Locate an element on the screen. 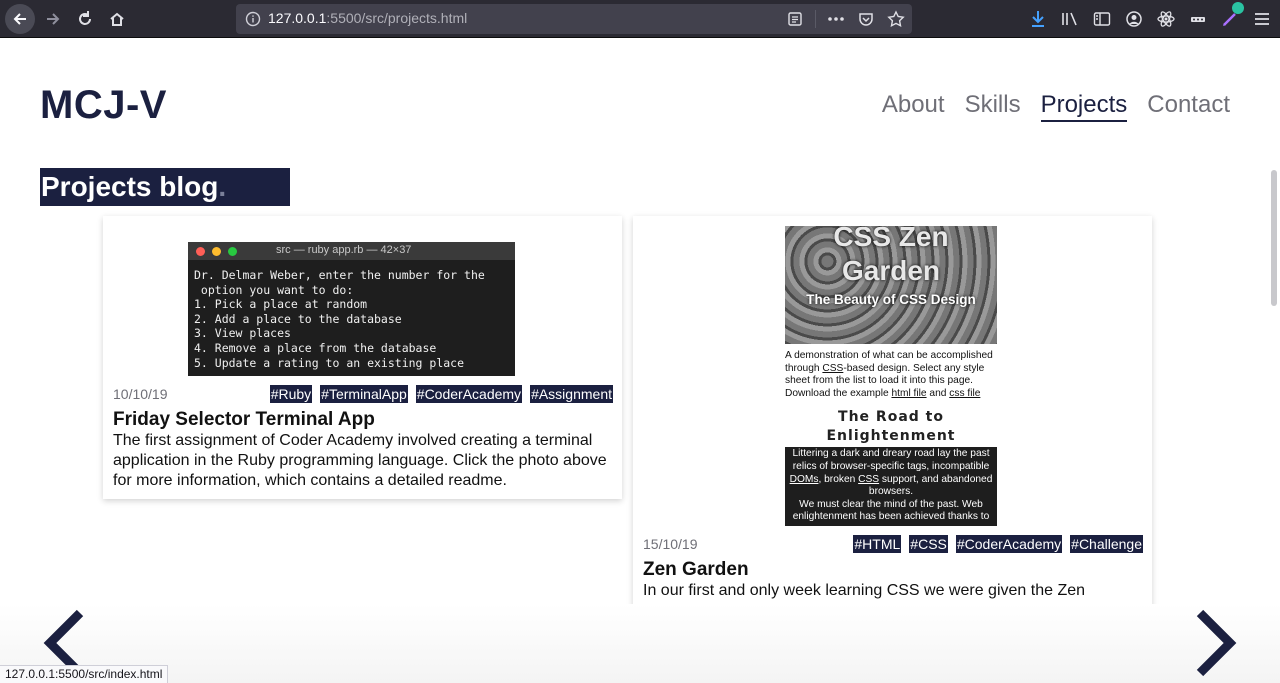 The height and width of the screenshot is (683, 1280). page-title: Projects blog. is located at coordinates (165, 187).